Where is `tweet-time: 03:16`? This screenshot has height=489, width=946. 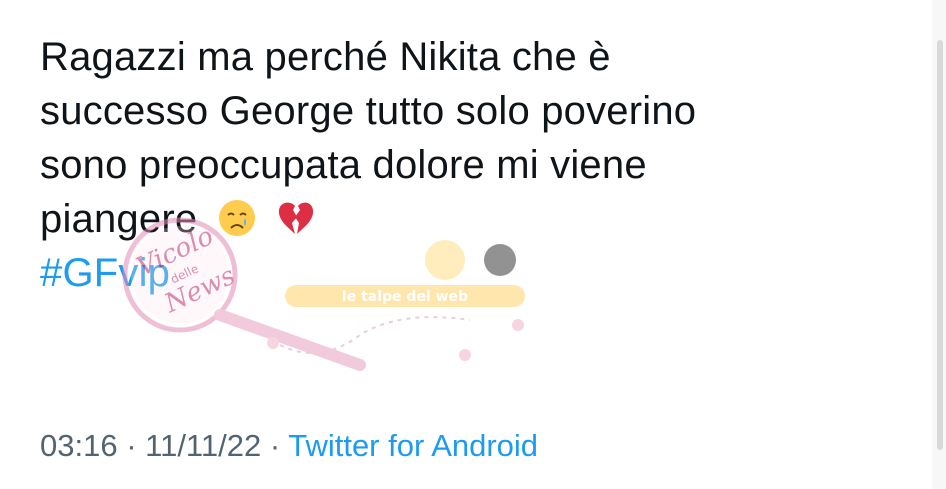 tweet-time: 03:16 is located at coordinates (79, 445).